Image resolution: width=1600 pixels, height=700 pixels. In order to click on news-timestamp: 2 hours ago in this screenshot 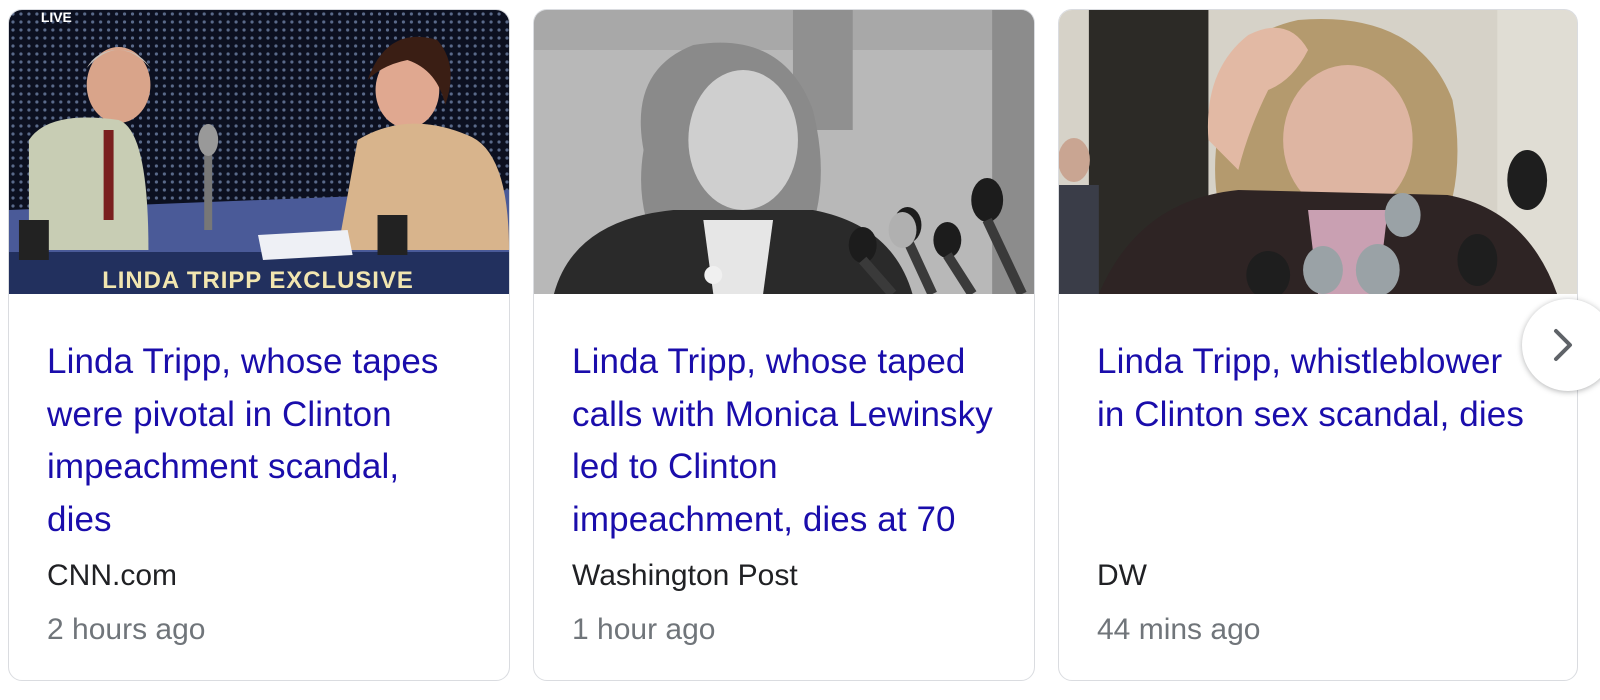, I will do `click(126, 629)`.